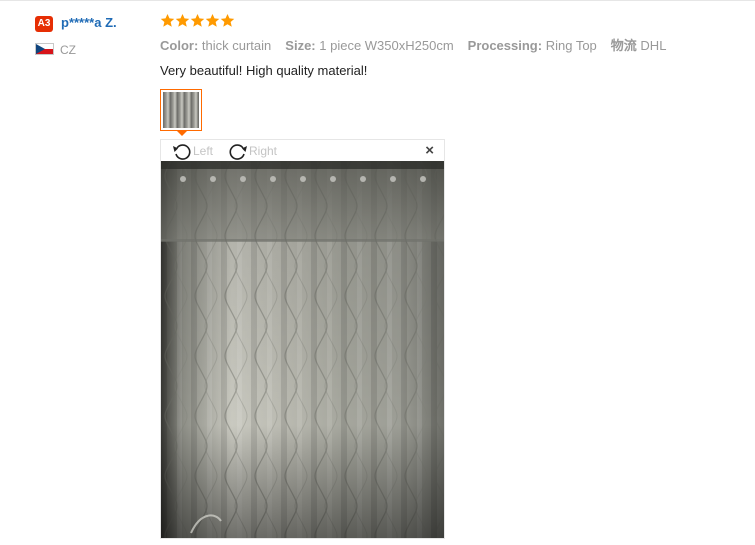 The width and height of the screenshot is (755, 545). What do you see at coordinates (377, 0) in the screenshot?
I see `top-divider` at bounding box center [377, 0].